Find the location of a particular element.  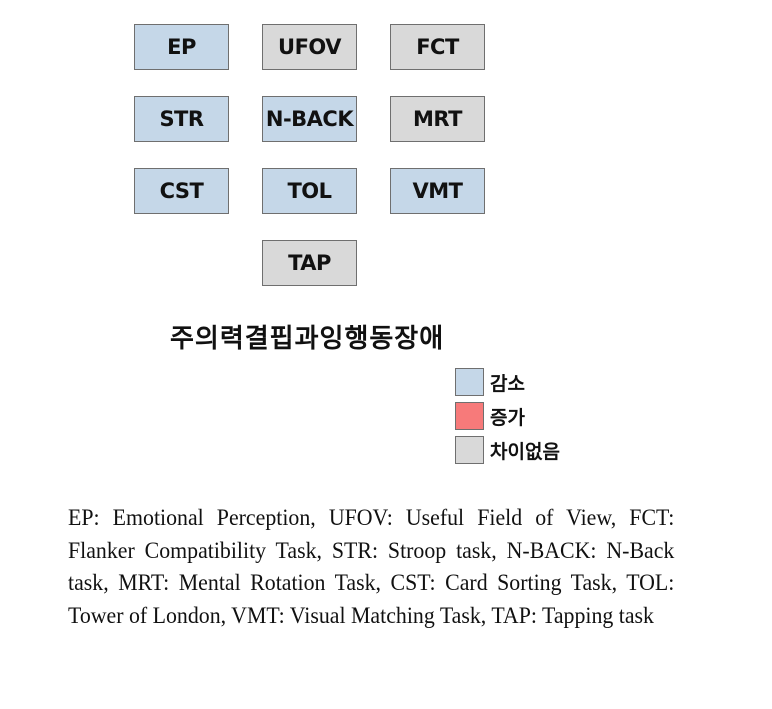

box-cst: CST is located at coordinates (181, 191).